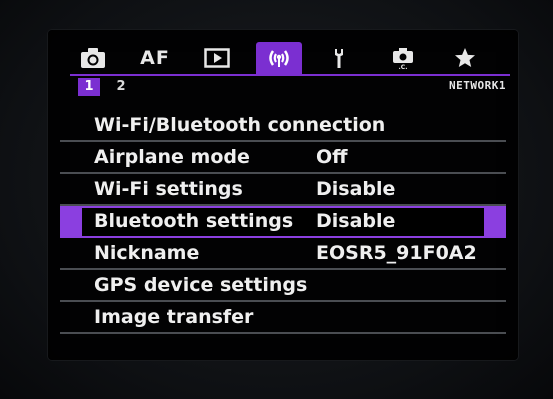 The width and height of the screenshot is (553, 399). I want to click on menu-item-wifi-bluetooth-connection: Wi-Fi/Bluetooth connection, so click(283, 126).